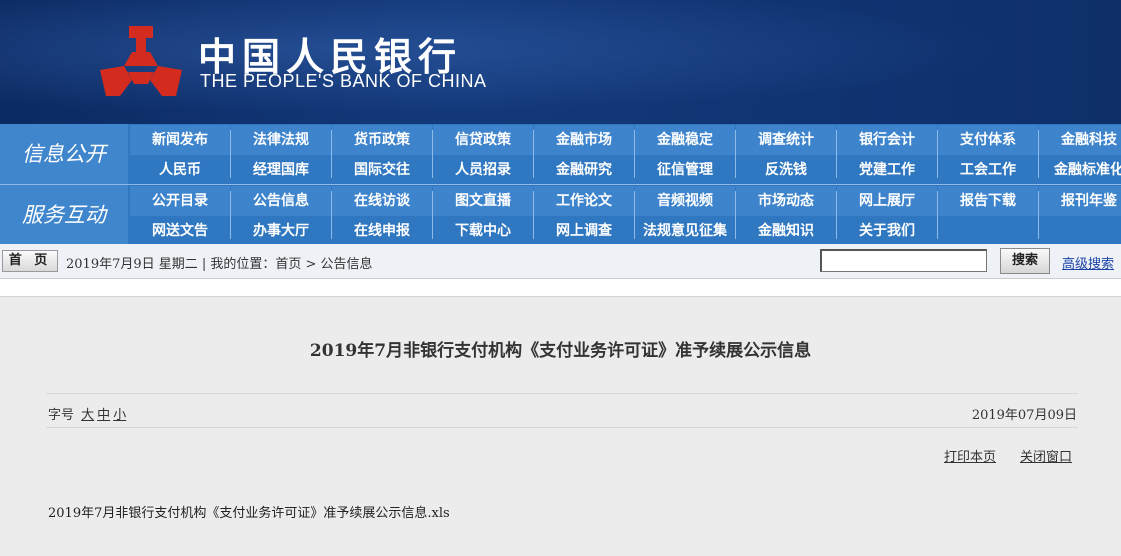 The image size is (1121, 556). I want to click on nav-item: 党建工作, so click(887, 170).